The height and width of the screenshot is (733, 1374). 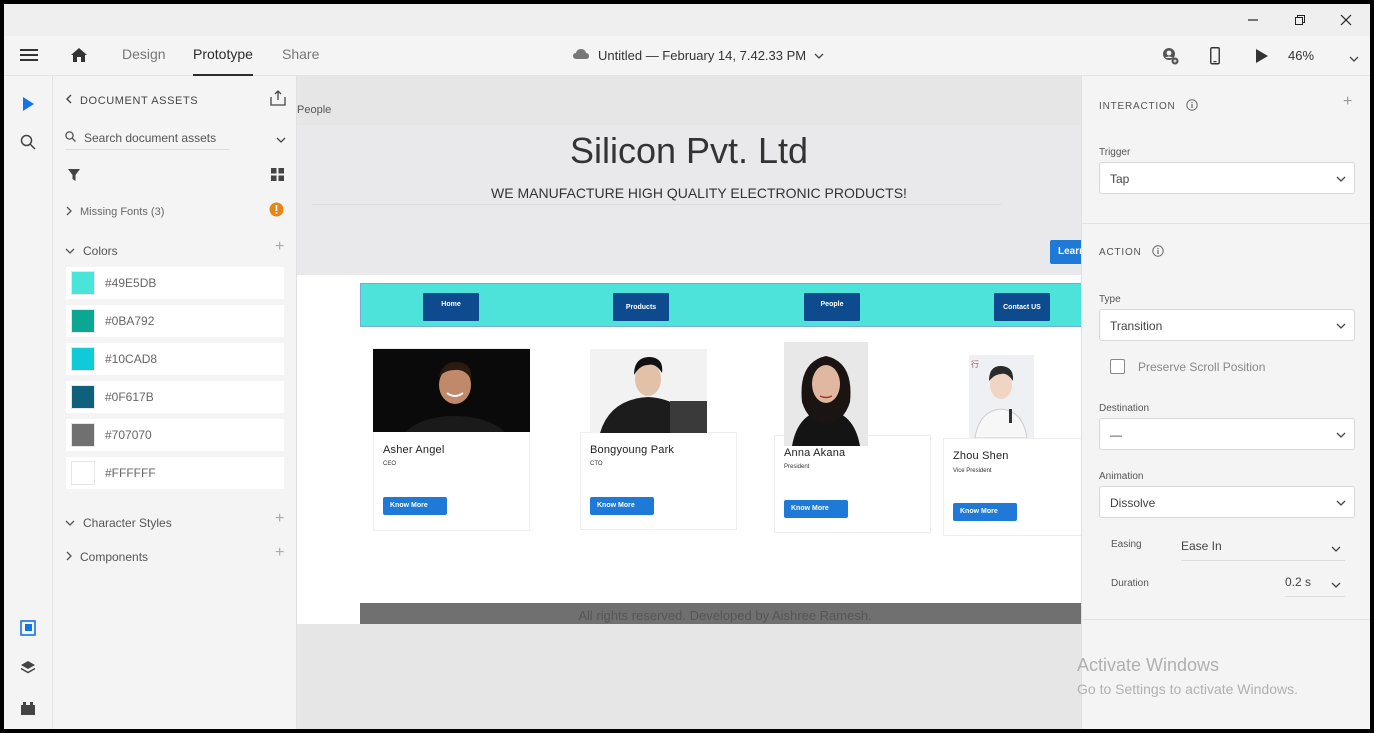 What do you see at coordinates (687, 20) in the screenshot?
I see `title-bar` at bounding box center [687, 20].